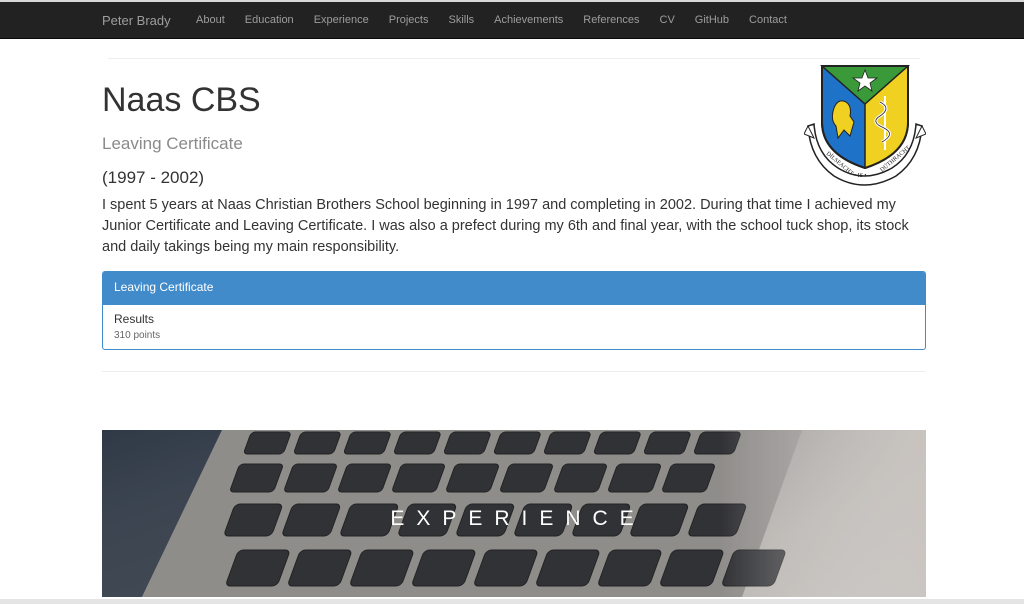 Image resolution: width=1024 pixels, height=604 pixels. What do you see at coordinates (768, 20) in the screenshot?
I see `nav-item-contact: Contact` at bounding box center [768, 20].